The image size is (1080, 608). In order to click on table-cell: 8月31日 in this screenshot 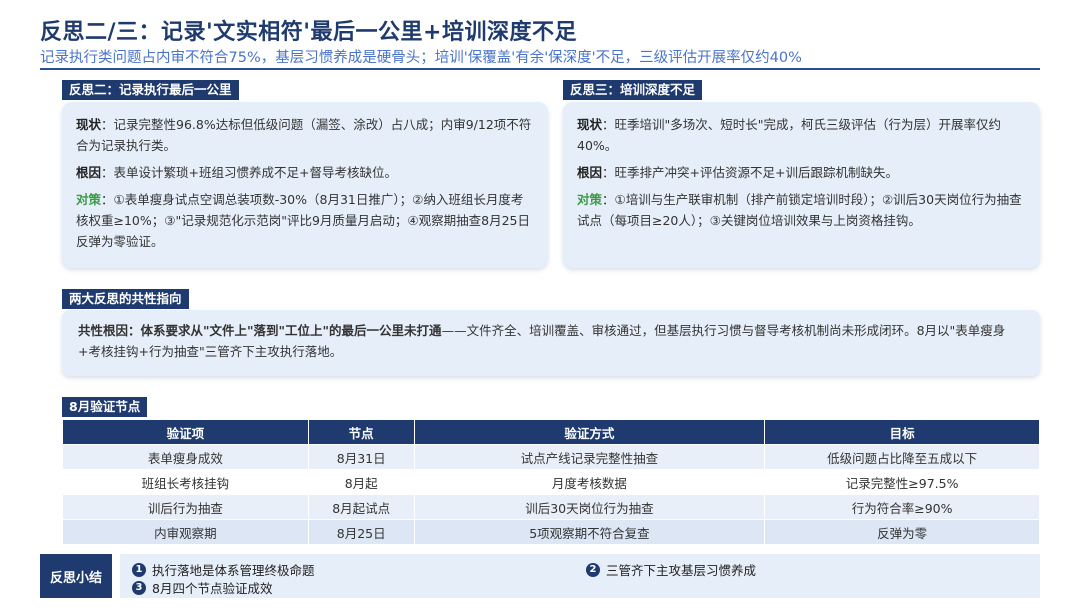, I will do `click(361, 457)`.